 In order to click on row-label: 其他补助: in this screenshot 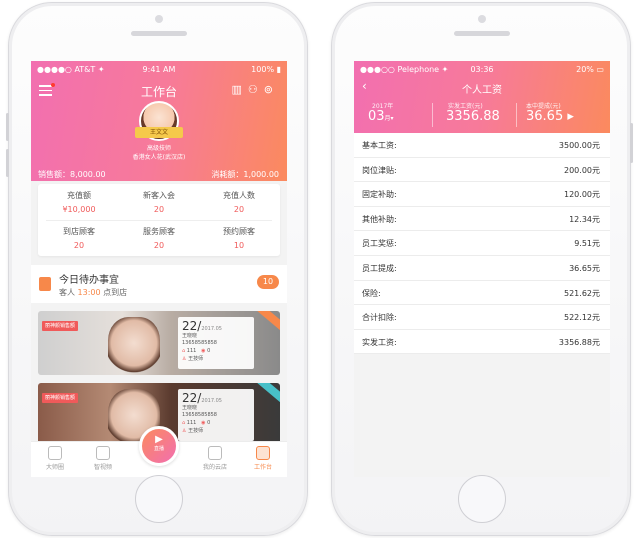, I will do `click(379, 219)`.